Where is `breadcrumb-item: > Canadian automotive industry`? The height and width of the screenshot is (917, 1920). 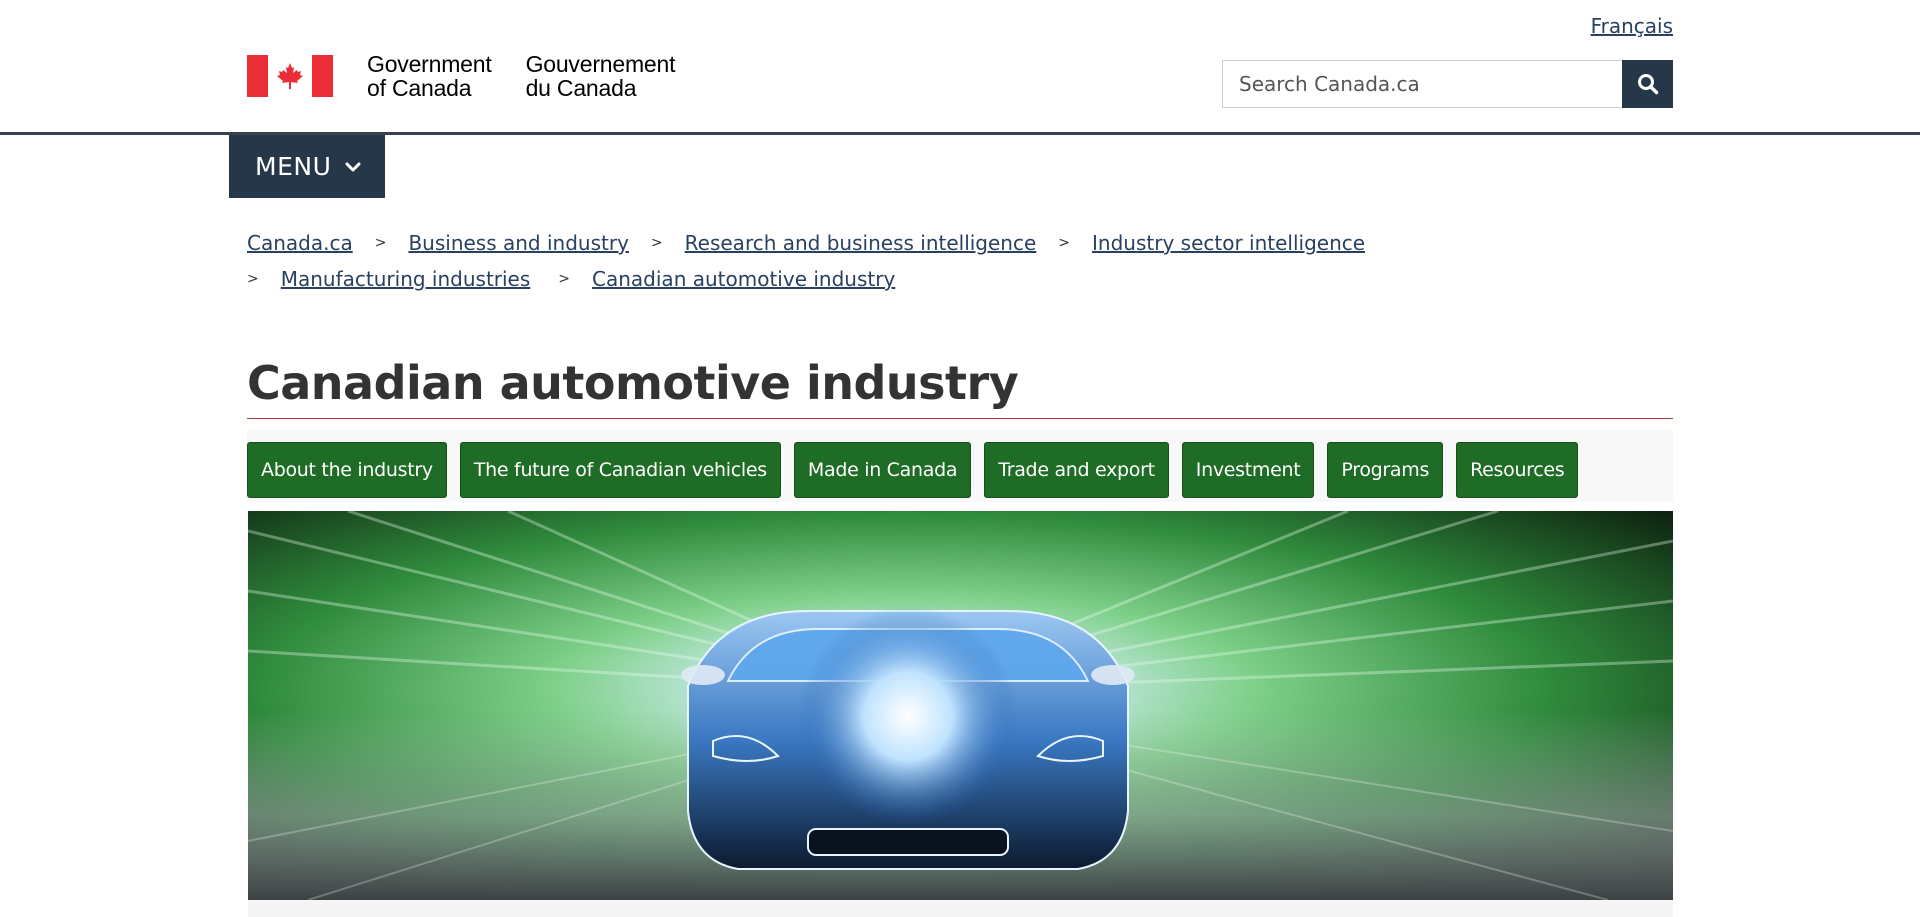
breadcrumb-item: > Canadian automotive industry is located at coordinates (726, 279).